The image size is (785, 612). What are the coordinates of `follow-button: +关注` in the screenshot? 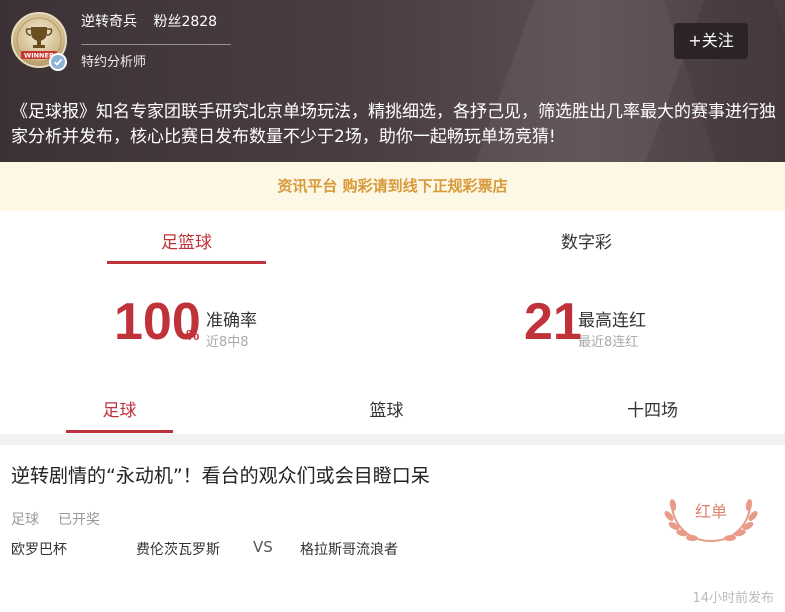 It's located at (711, 41).